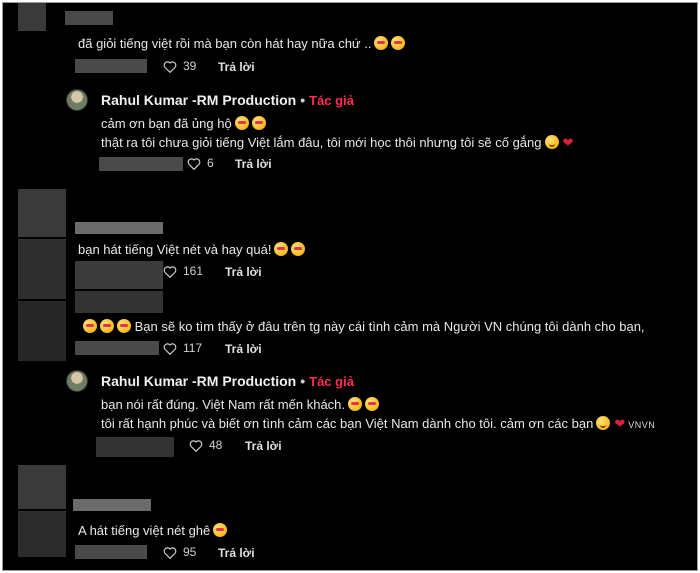 This screenshot has height=573, width=700. I want to click on like-button: 161, so click(183, 271).